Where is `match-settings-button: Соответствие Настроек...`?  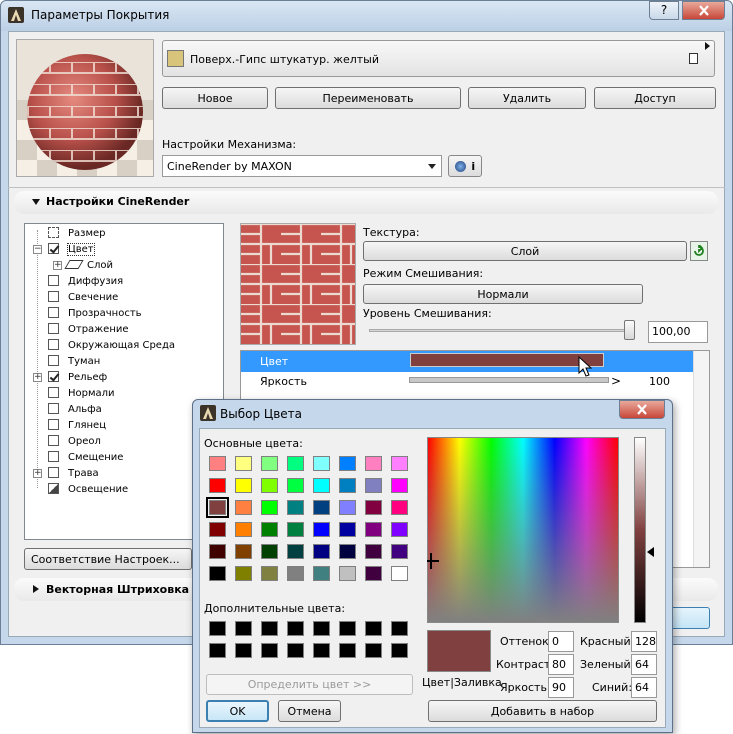 match-settings-button: Соответствие Настроек... is located at coordinates (108, 559).